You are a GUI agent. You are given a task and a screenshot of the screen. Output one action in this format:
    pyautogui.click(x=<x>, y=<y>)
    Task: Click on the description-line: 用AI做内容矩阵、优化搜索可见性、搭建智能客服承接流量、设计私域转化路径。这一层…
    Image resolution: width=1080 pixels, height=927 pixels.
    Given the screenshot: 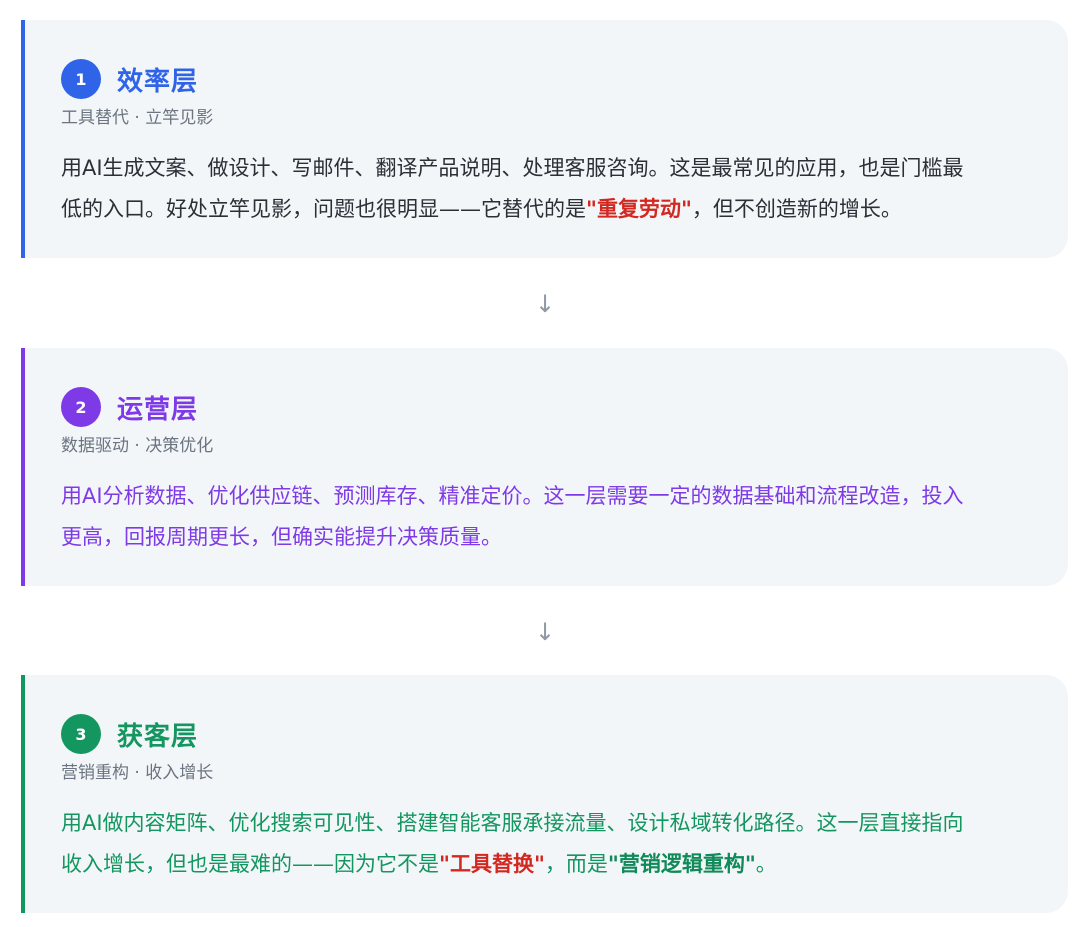 What is the action you would take?
    pyautogui.click(x=512, y=823)
    